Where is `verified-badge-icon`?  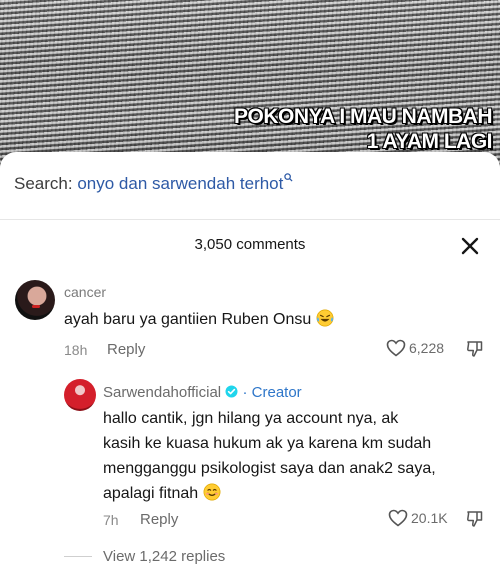
verified-badge-icon is located at coordinates (231, 391).